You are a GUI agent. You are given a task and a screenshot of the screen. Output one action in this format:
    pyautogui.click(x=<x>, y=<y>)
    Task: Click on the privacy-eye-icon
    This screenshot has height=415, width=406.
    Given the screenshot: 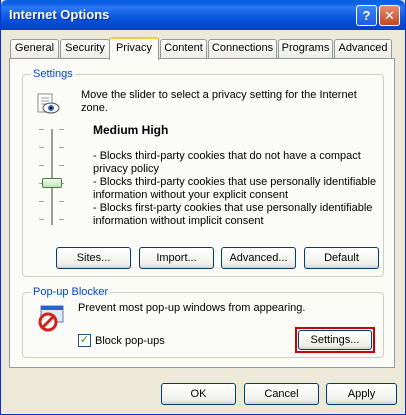 What is the action you would take?
    pyautogui.click(x=48, y=103)
    